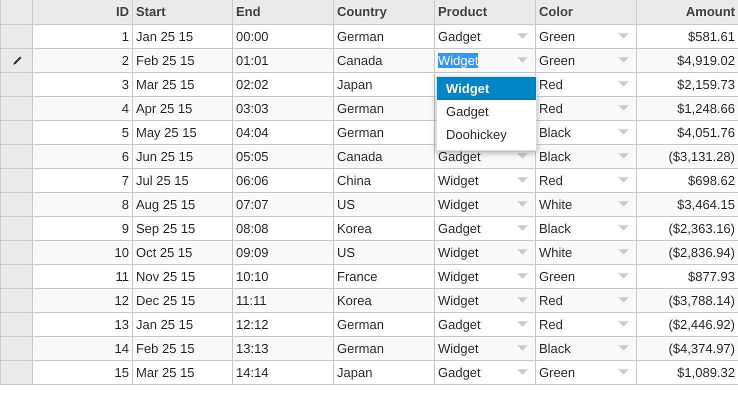 This screenshot has height=403, width=738. What do you see at coordinates (486, 111) in the screenshot?
I see `dropdown-option: Gadget` at bounding box center [486, 111].